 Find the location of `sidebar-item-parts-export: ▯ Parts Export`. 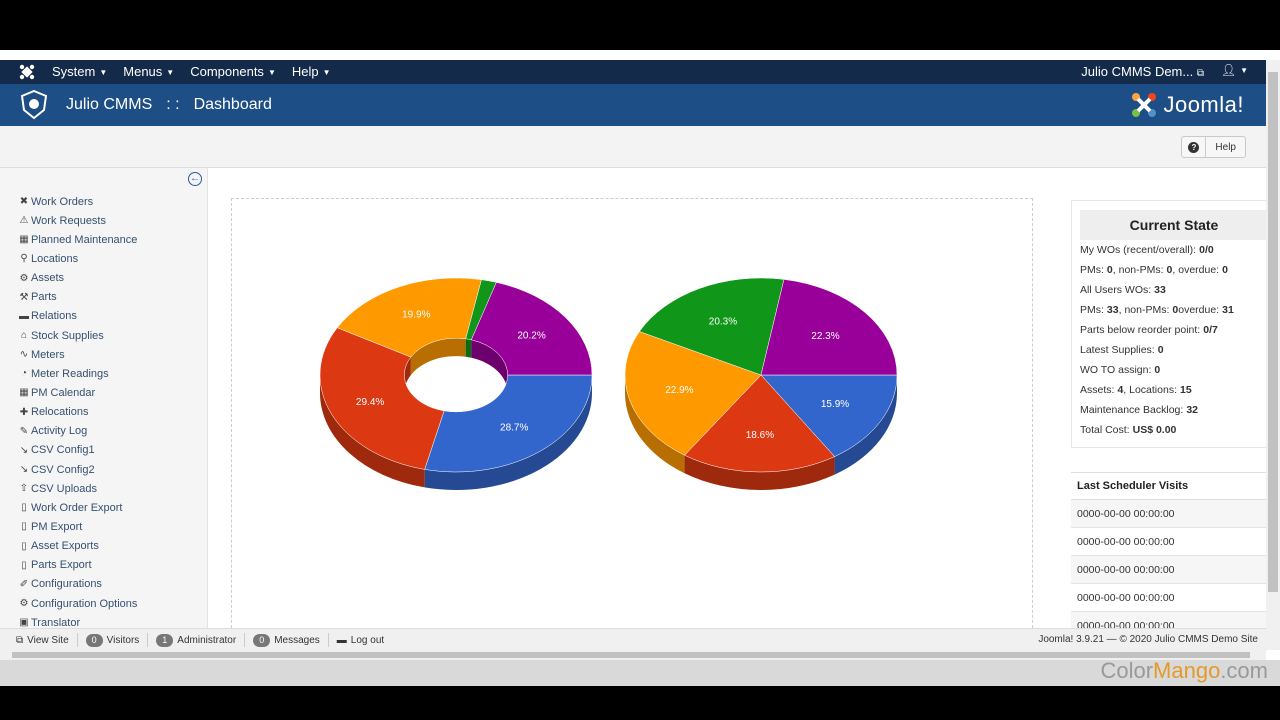

sidebar-item-parts-export: ▯ Parts Export is located at coordinates (77, 565).